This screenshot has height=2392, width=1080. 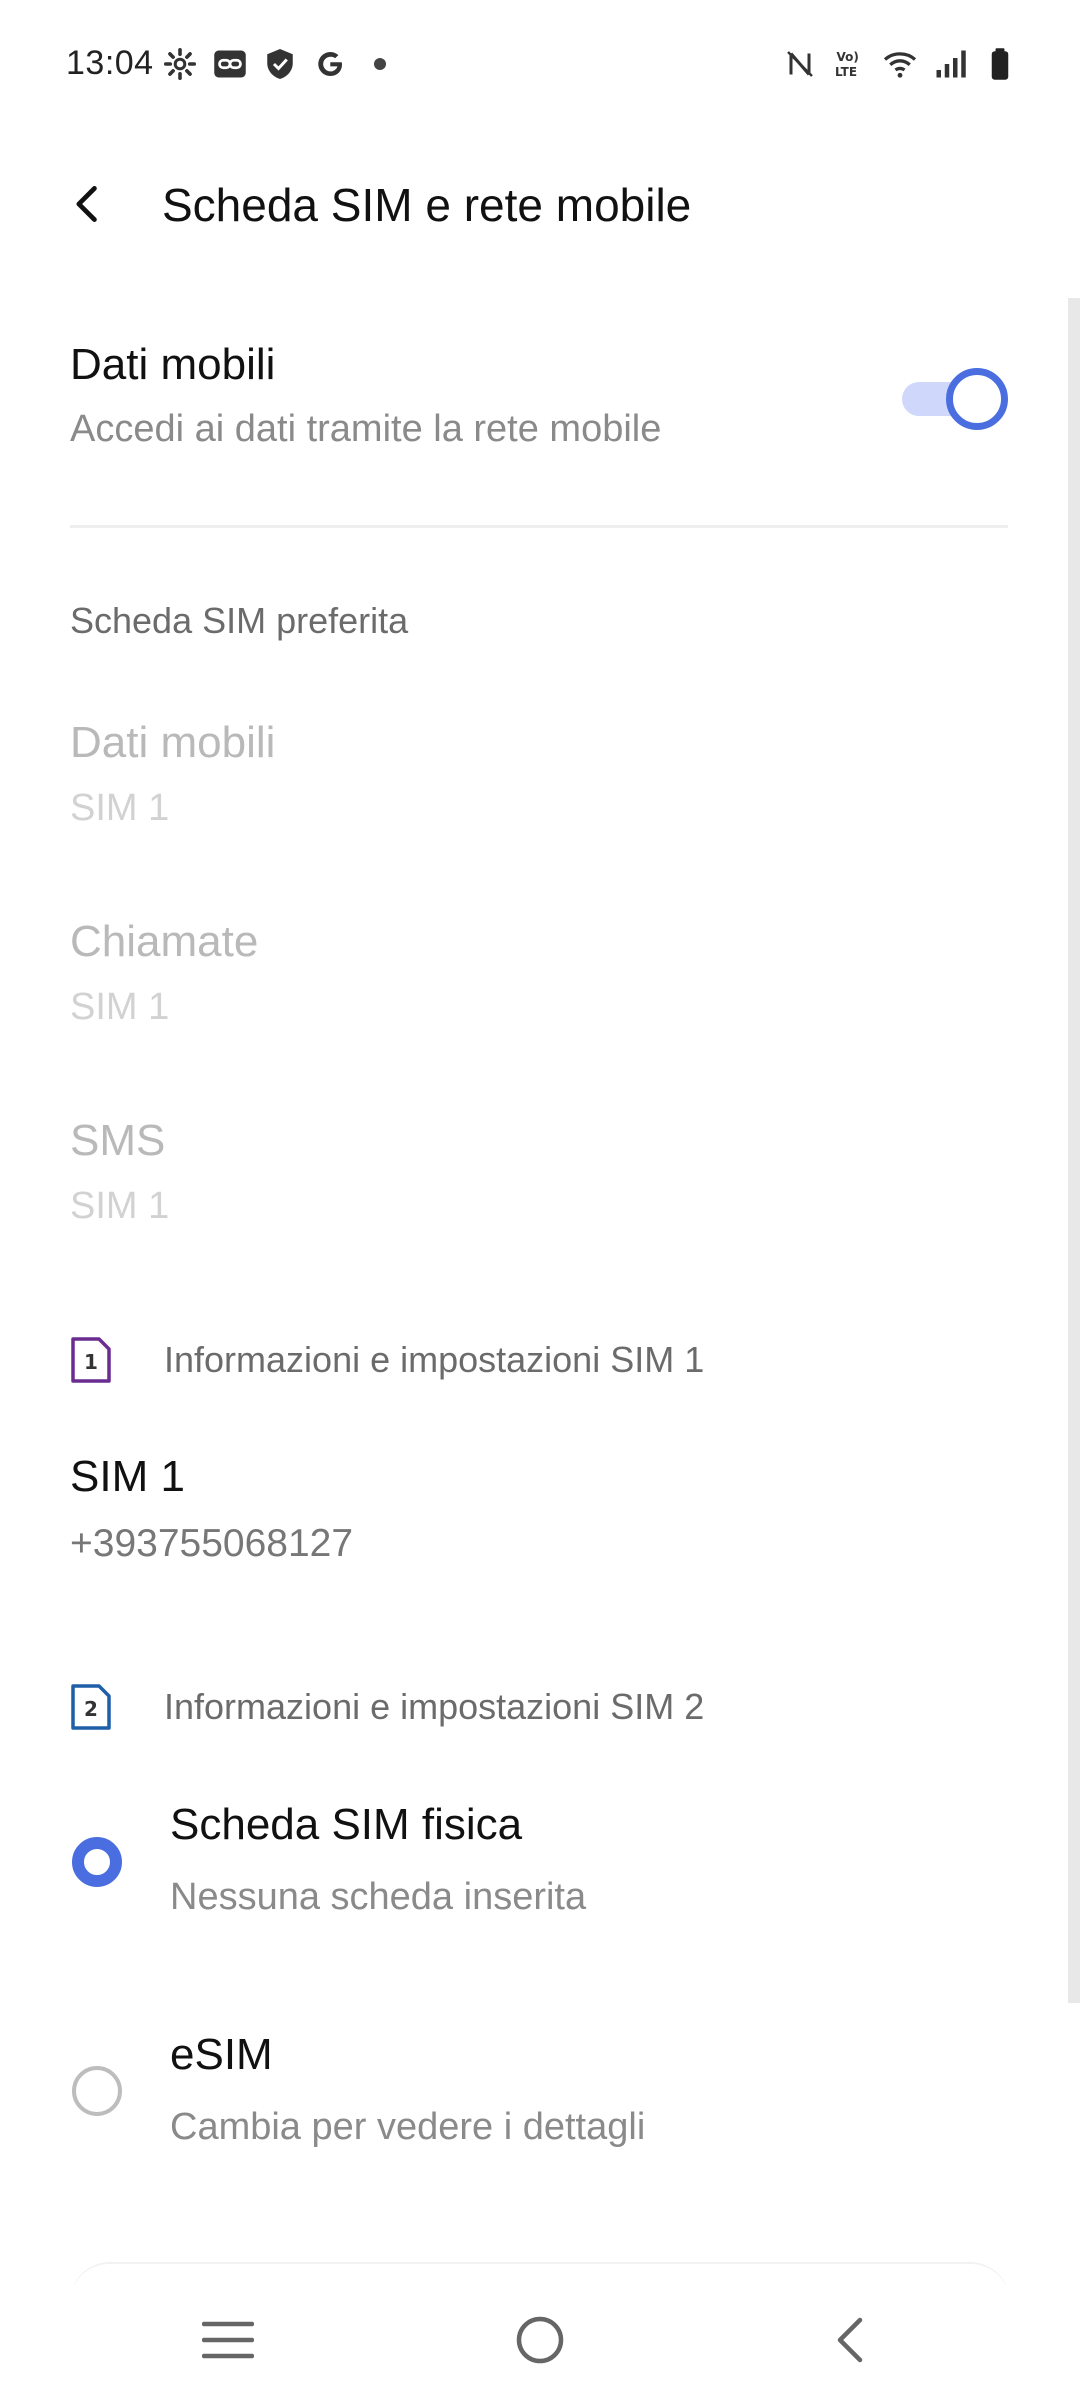 What do you see at coordinates (1074, 1150) in the screenshot?
I see `scrollbar` at bounding box center [1074, 1150].